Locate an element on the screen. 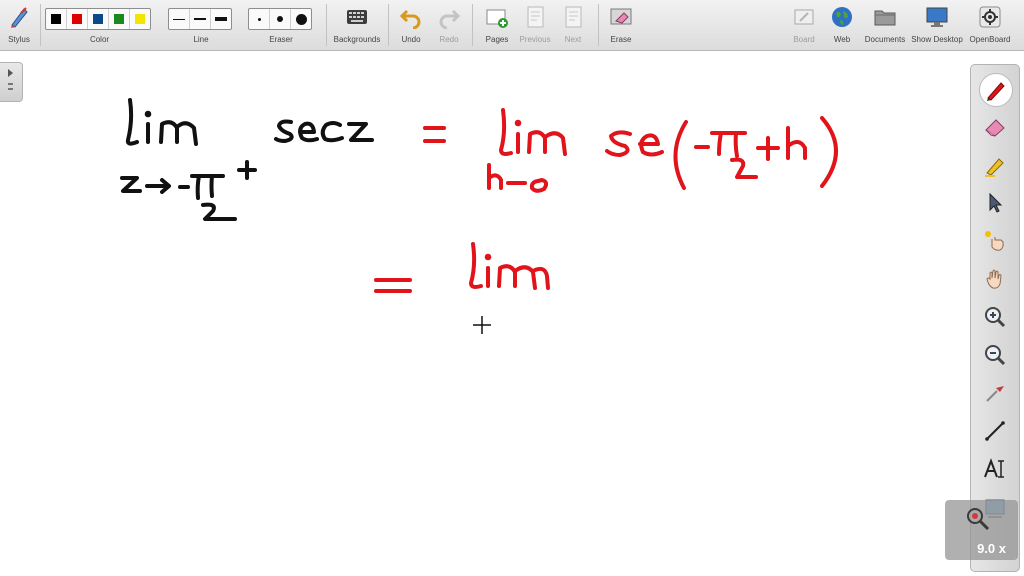 The width and height of the screenshot is (1024, 576). web-button: Web is located at coordinates (842, 25).